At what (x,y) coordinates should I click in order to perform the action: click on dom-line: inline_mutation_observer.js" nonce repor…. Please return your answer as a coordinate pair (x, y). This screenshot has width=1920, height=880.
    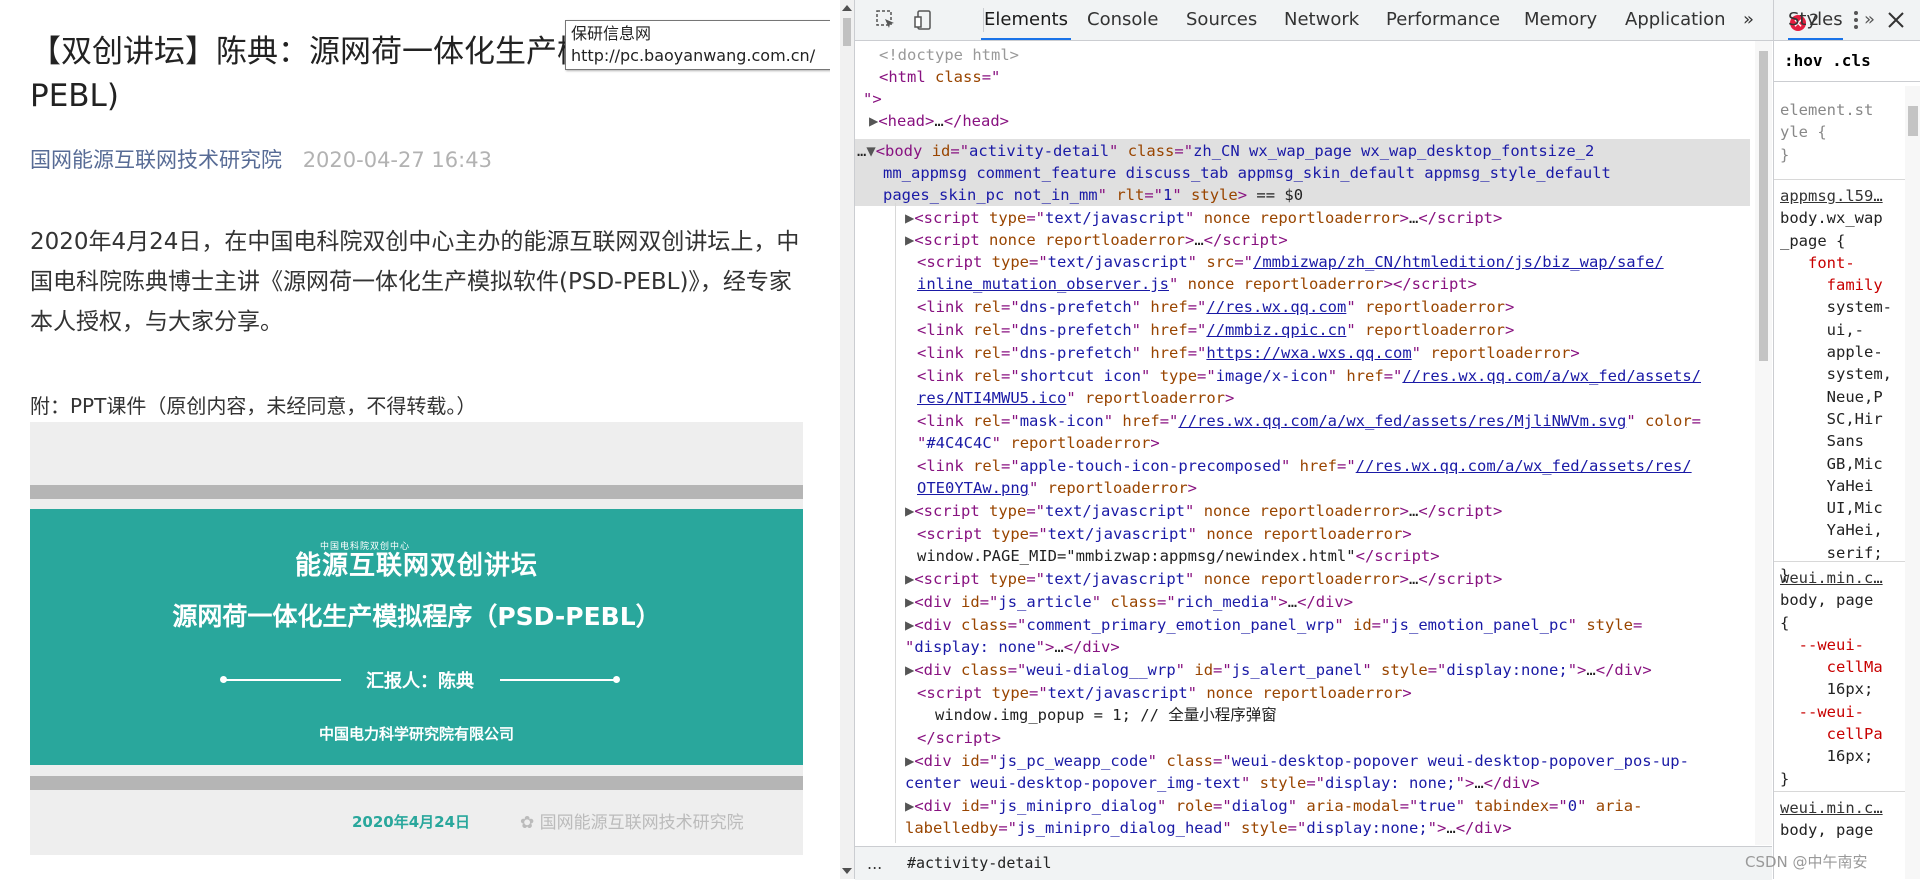
    Looking at the image, I should click on (1197, 284).